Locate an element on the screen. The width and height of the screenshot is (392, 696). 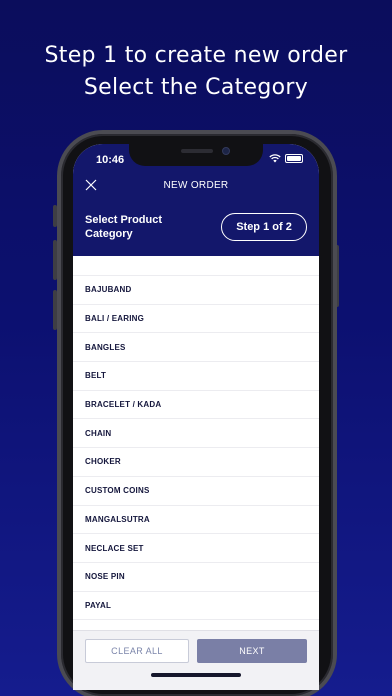
clear-all-button: CLEAR ALL is located at coordinates (137, 651).